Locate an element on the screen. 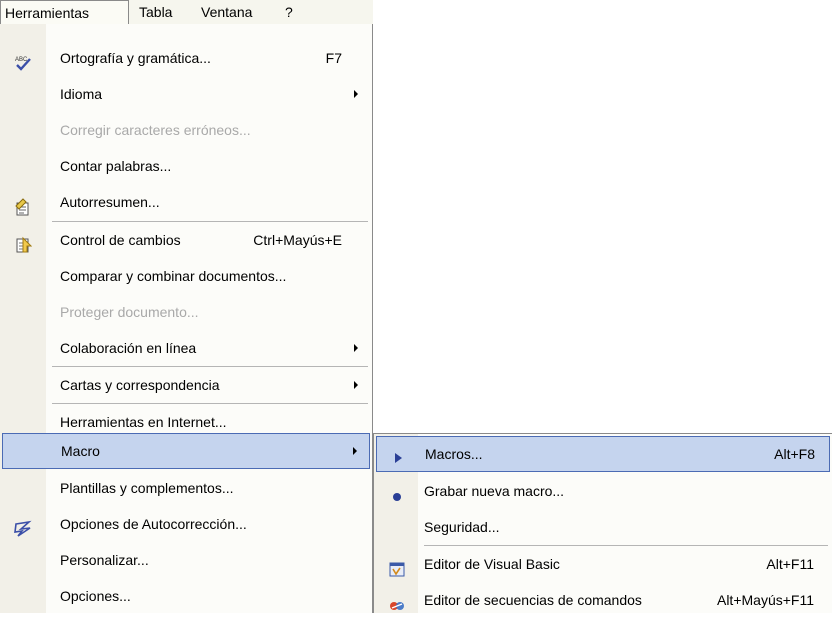 This screenshot has width=832, height=627. menu-item-track-changes: Control de cambios Ctrl+Mayús+E is located at coordinates (186, 240).